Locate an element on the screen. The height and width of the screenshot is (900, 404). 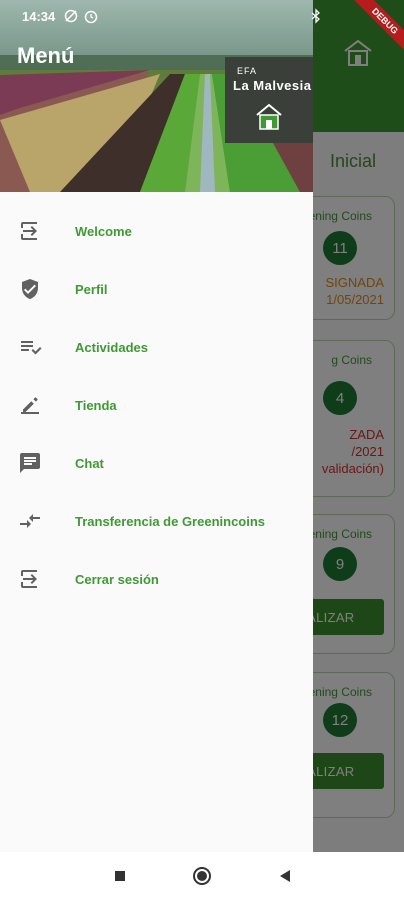
menu-item-perfil: Perfil is located at coordinates (156, 289).